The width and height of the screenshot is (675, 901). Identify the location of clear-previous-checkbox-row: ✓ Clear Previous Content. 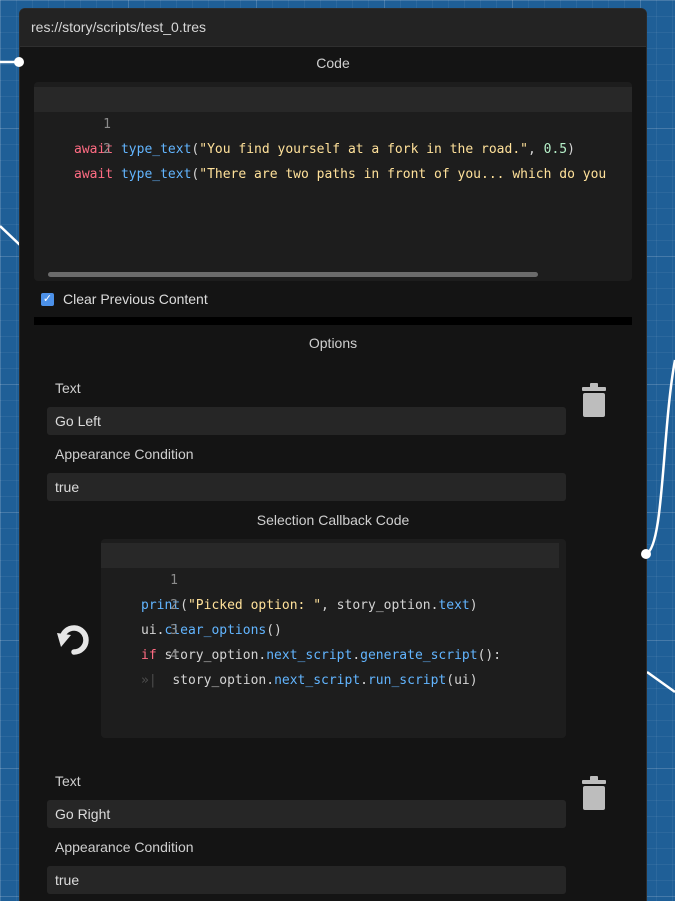
(124, 299).